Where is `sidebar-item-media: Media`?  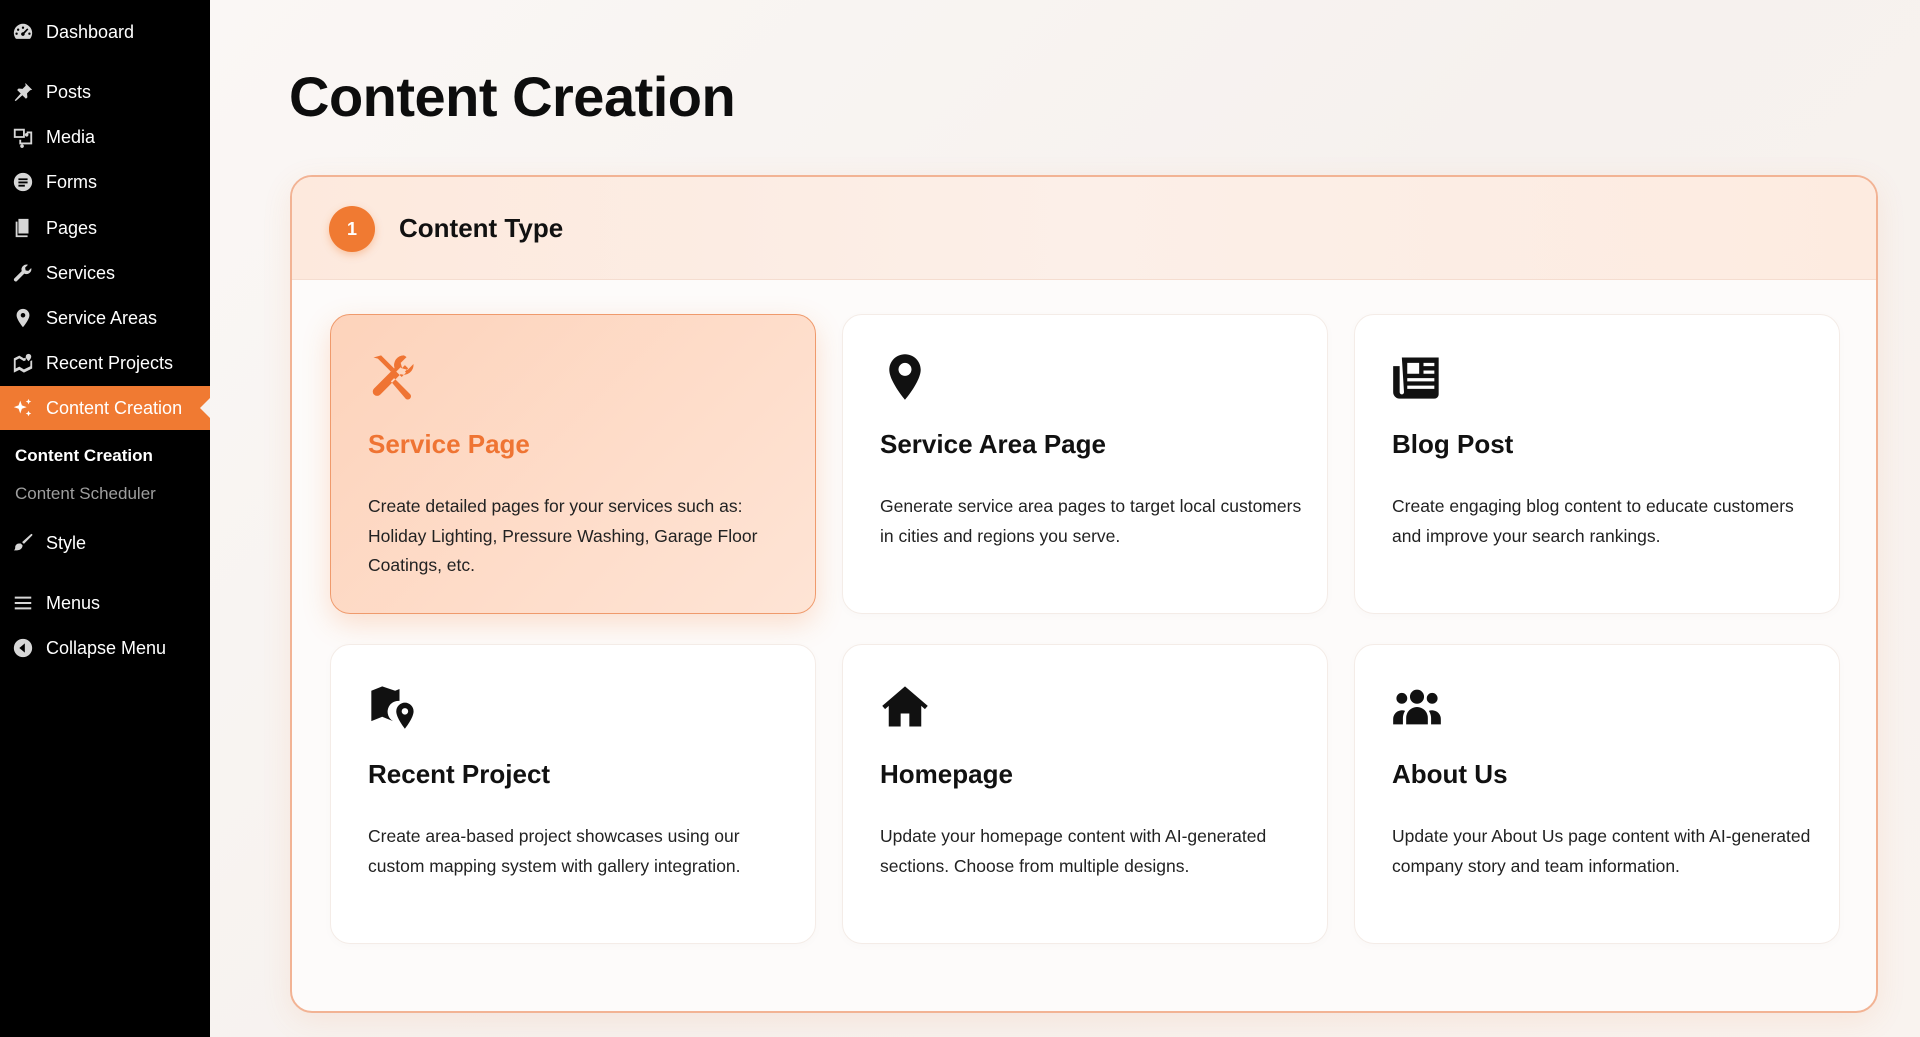 sidebar-item-media: Media is located at coordinates (105, 137).